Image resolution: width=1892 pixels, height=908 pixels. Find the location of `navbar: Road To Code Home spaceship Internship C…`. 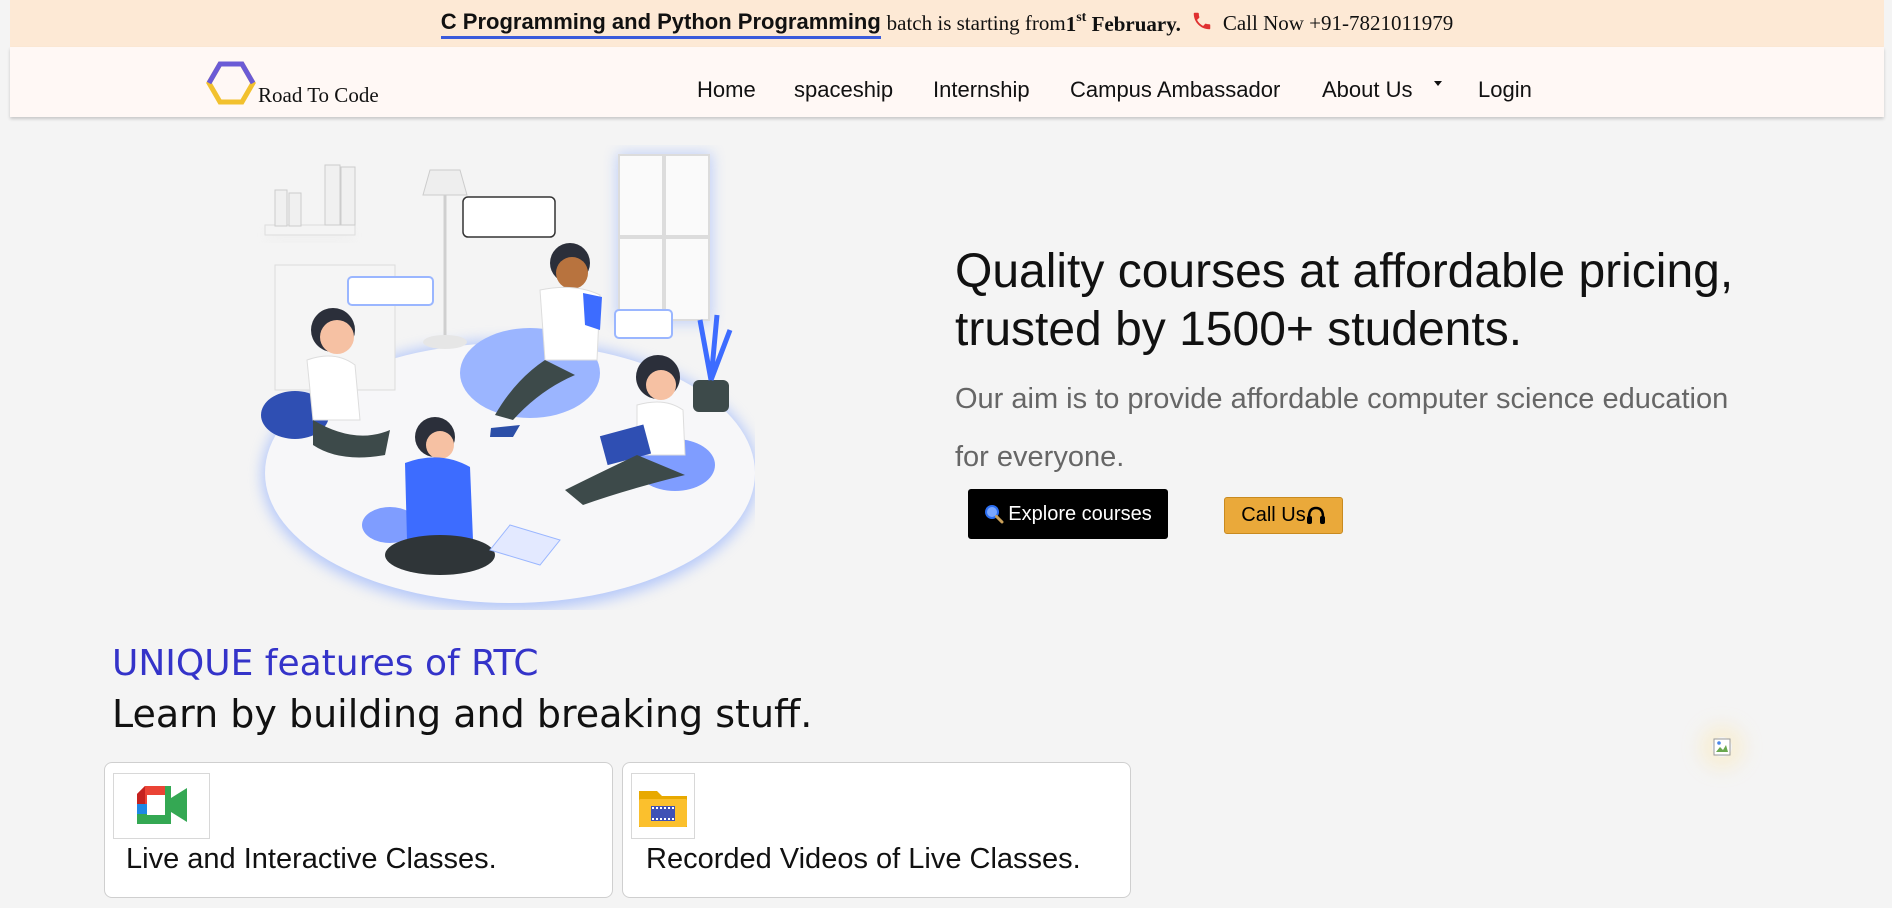

navbar: Road To Code Home spaceship Internship C… is located at coordinates (947, 82).